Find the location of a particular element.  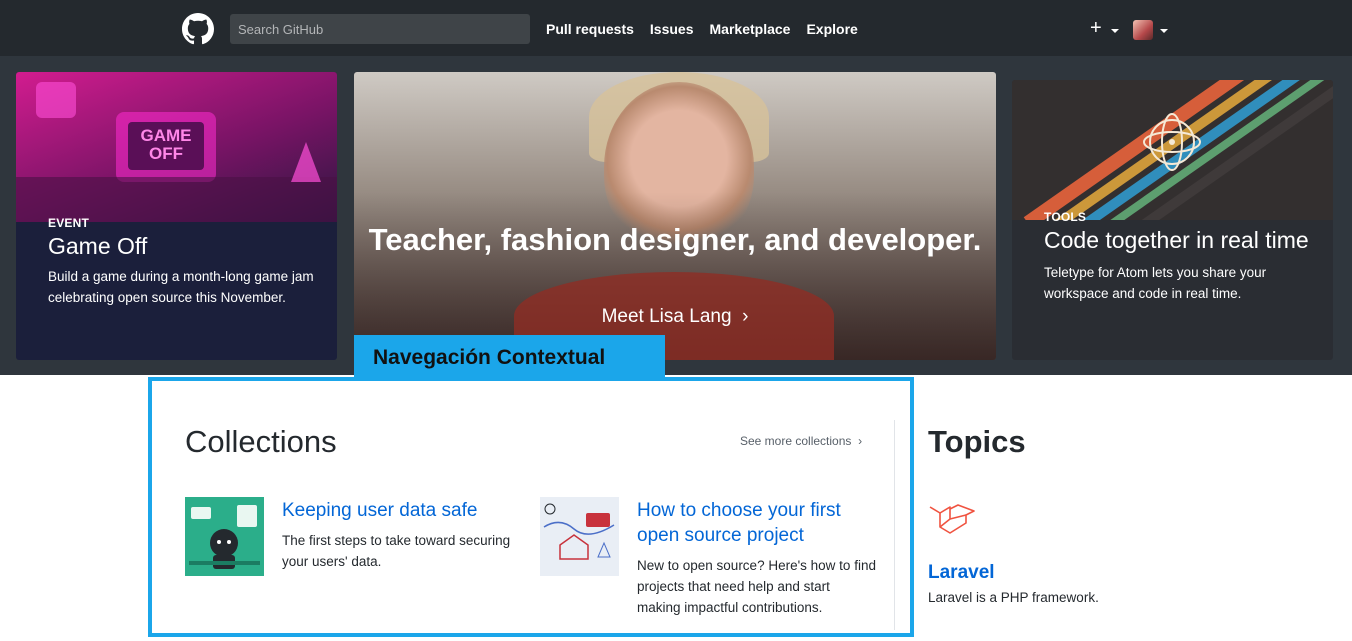

column-divider is located at coordinates (894, 525).